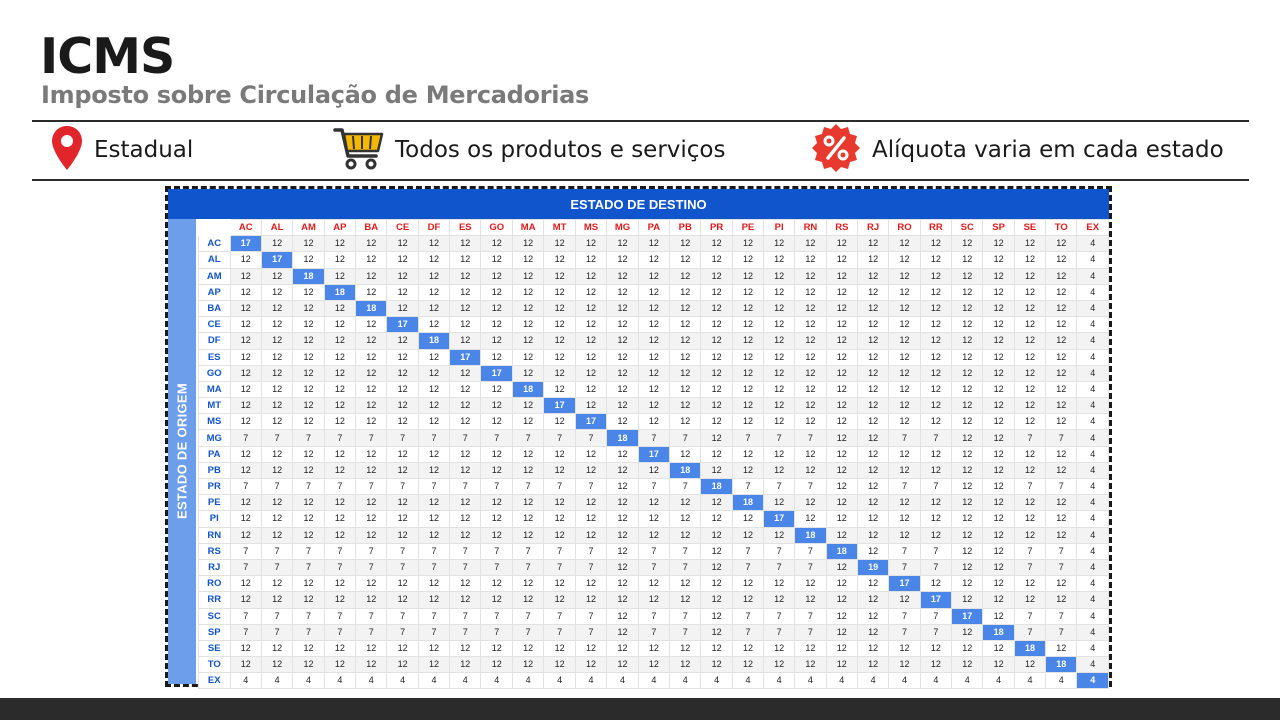 The image size is (1280, 720). Describe the element at coordinates (214, 632) in the screenshot. I see `row-header-sp: SP` at that location.